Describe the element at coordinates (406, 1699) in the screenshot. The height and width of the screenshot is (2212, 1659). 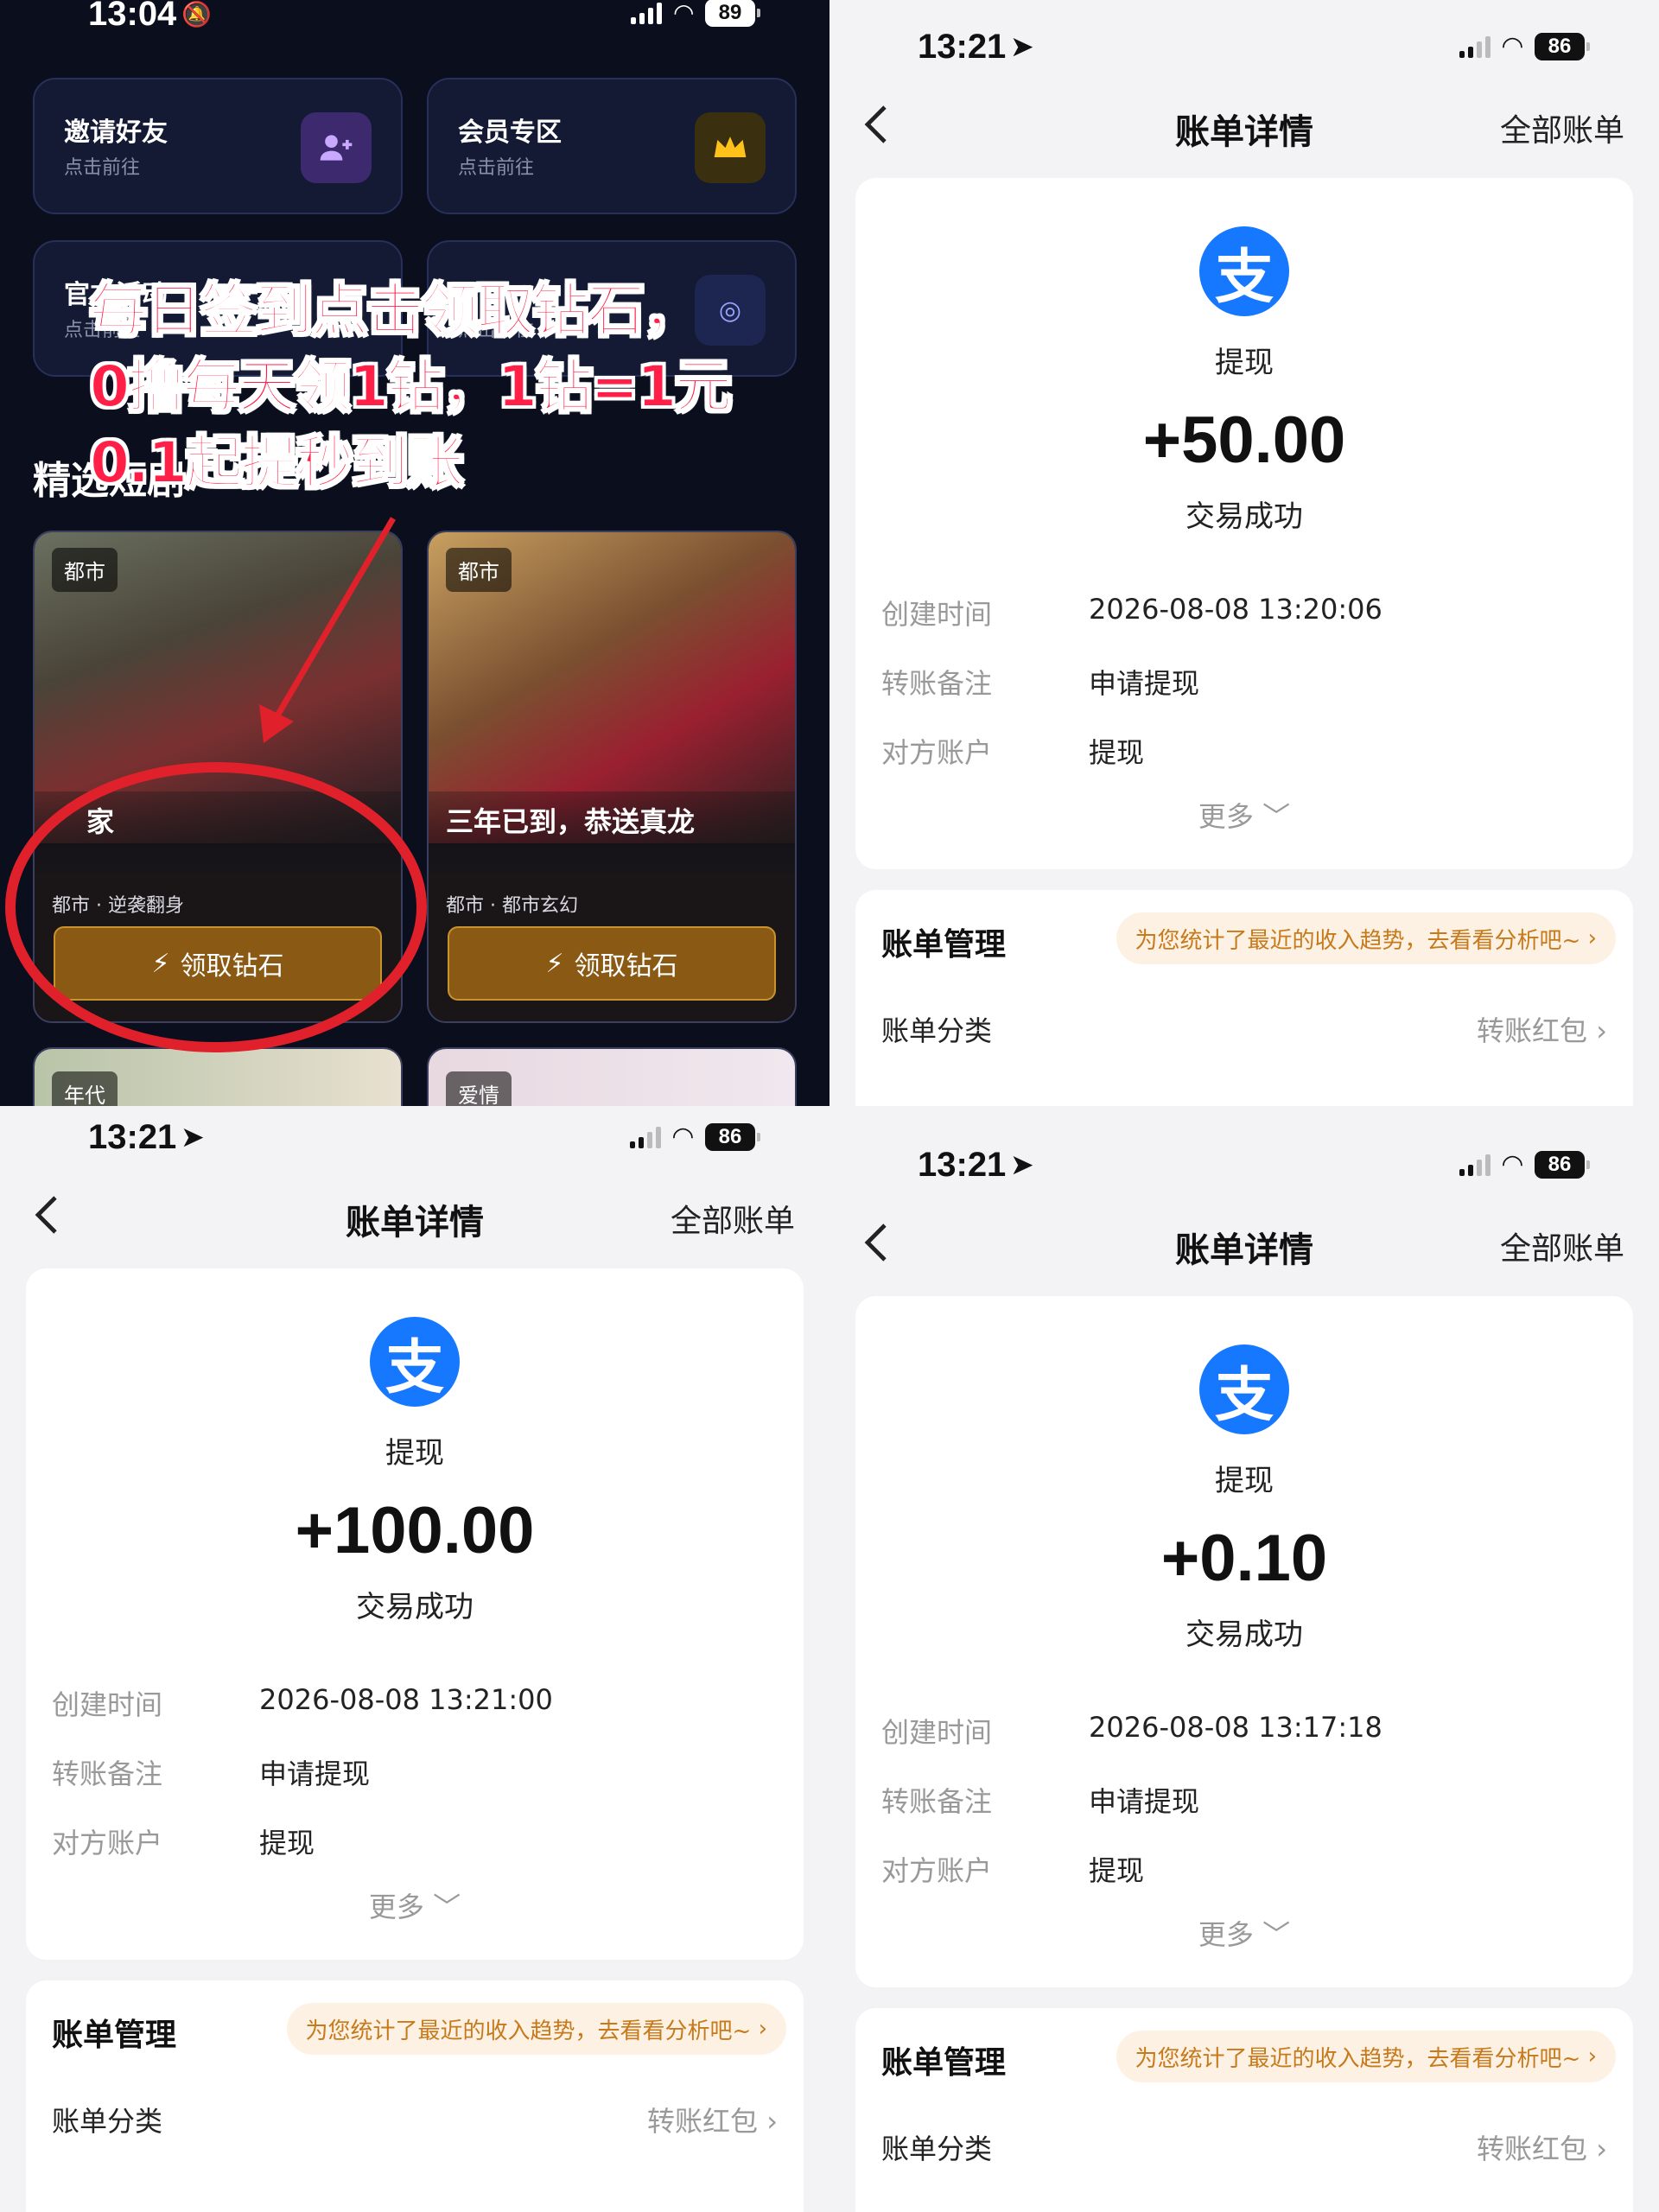
I see `detail-value: 2026-08-08 13:21:00` at that location.